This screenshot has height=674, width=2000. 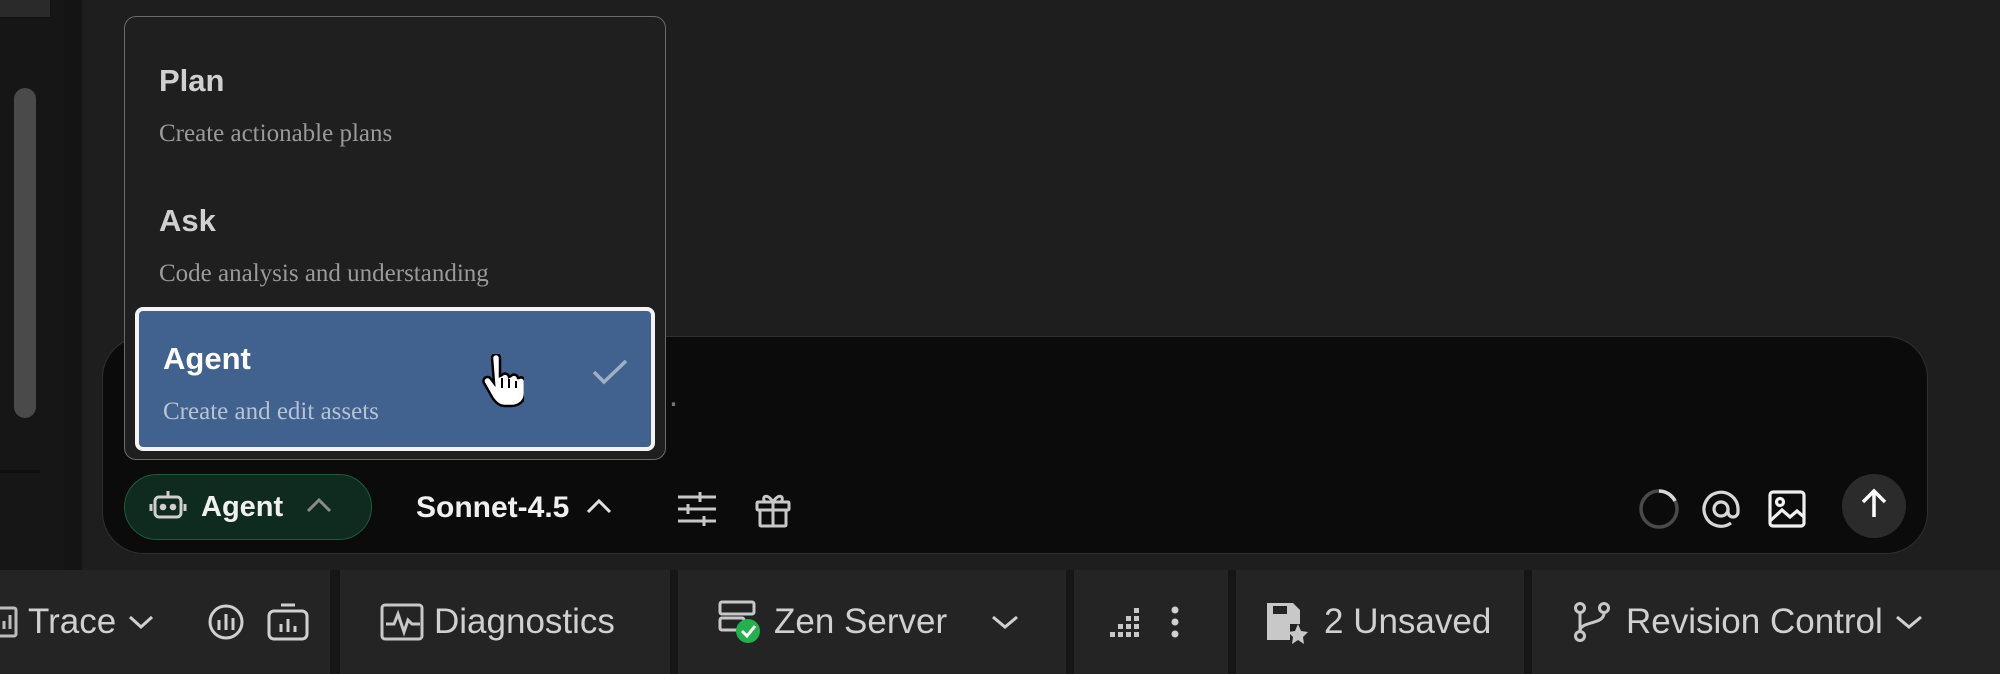 I want to click on grid-icon, so click(x=1126, y=622).